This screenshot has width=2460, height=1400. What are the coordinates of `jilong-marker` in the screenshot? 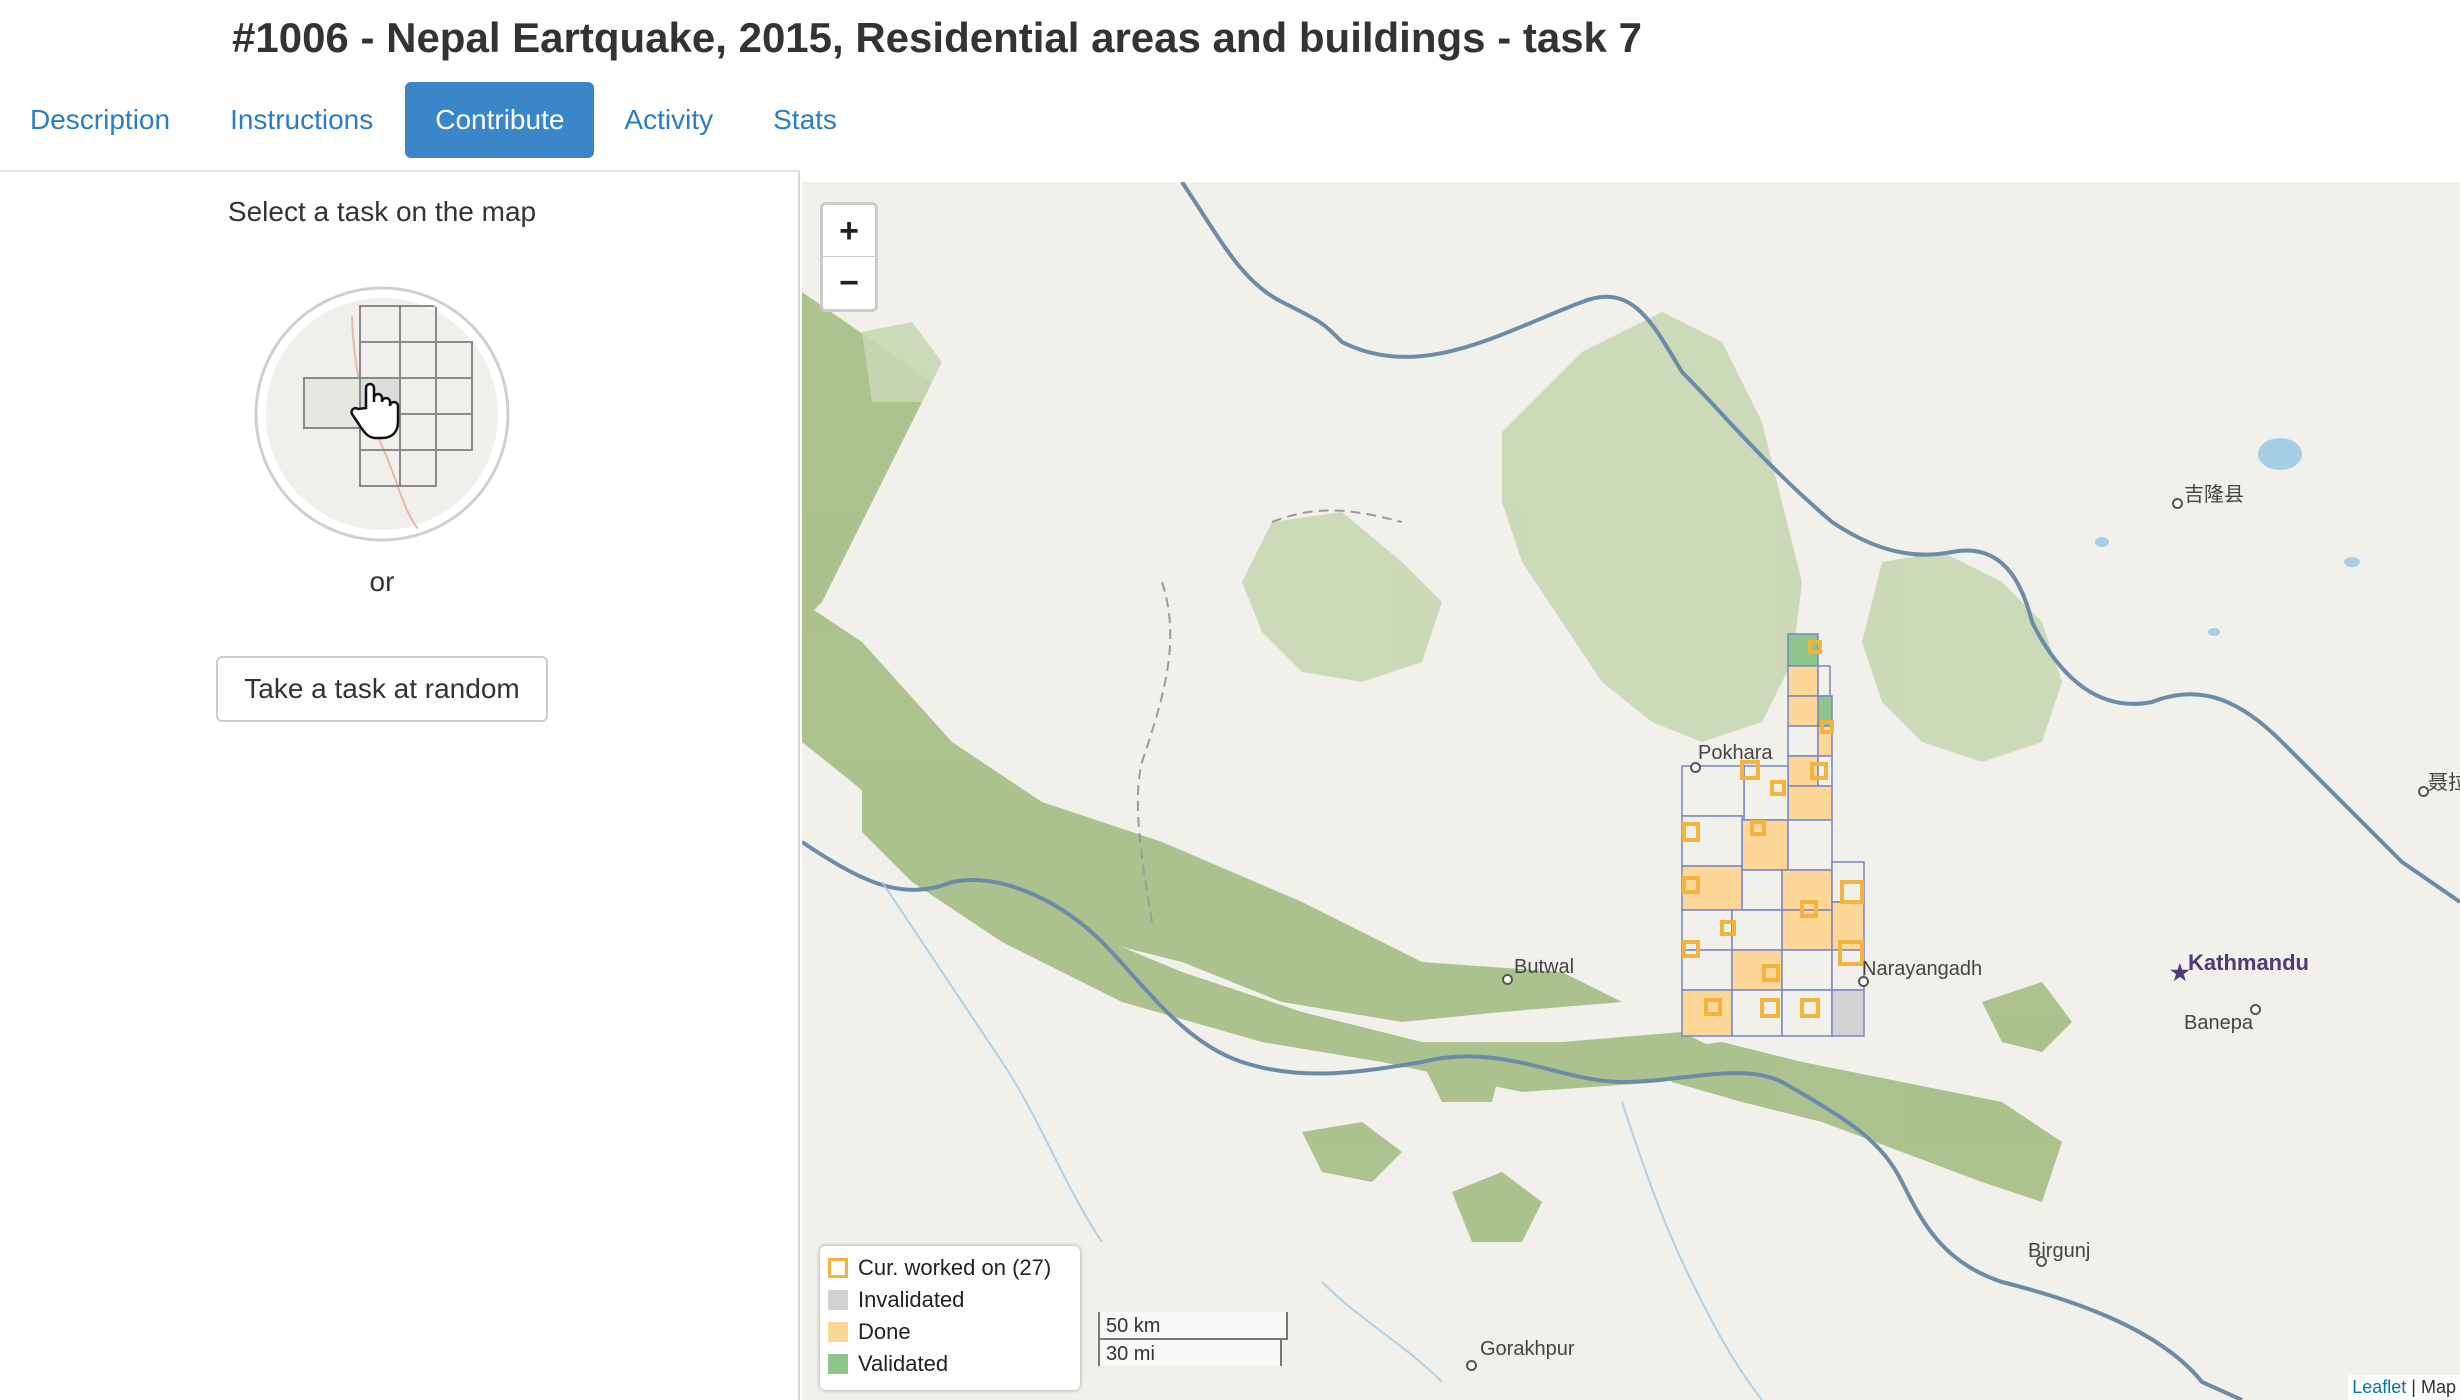 It's located at (2177, 503).